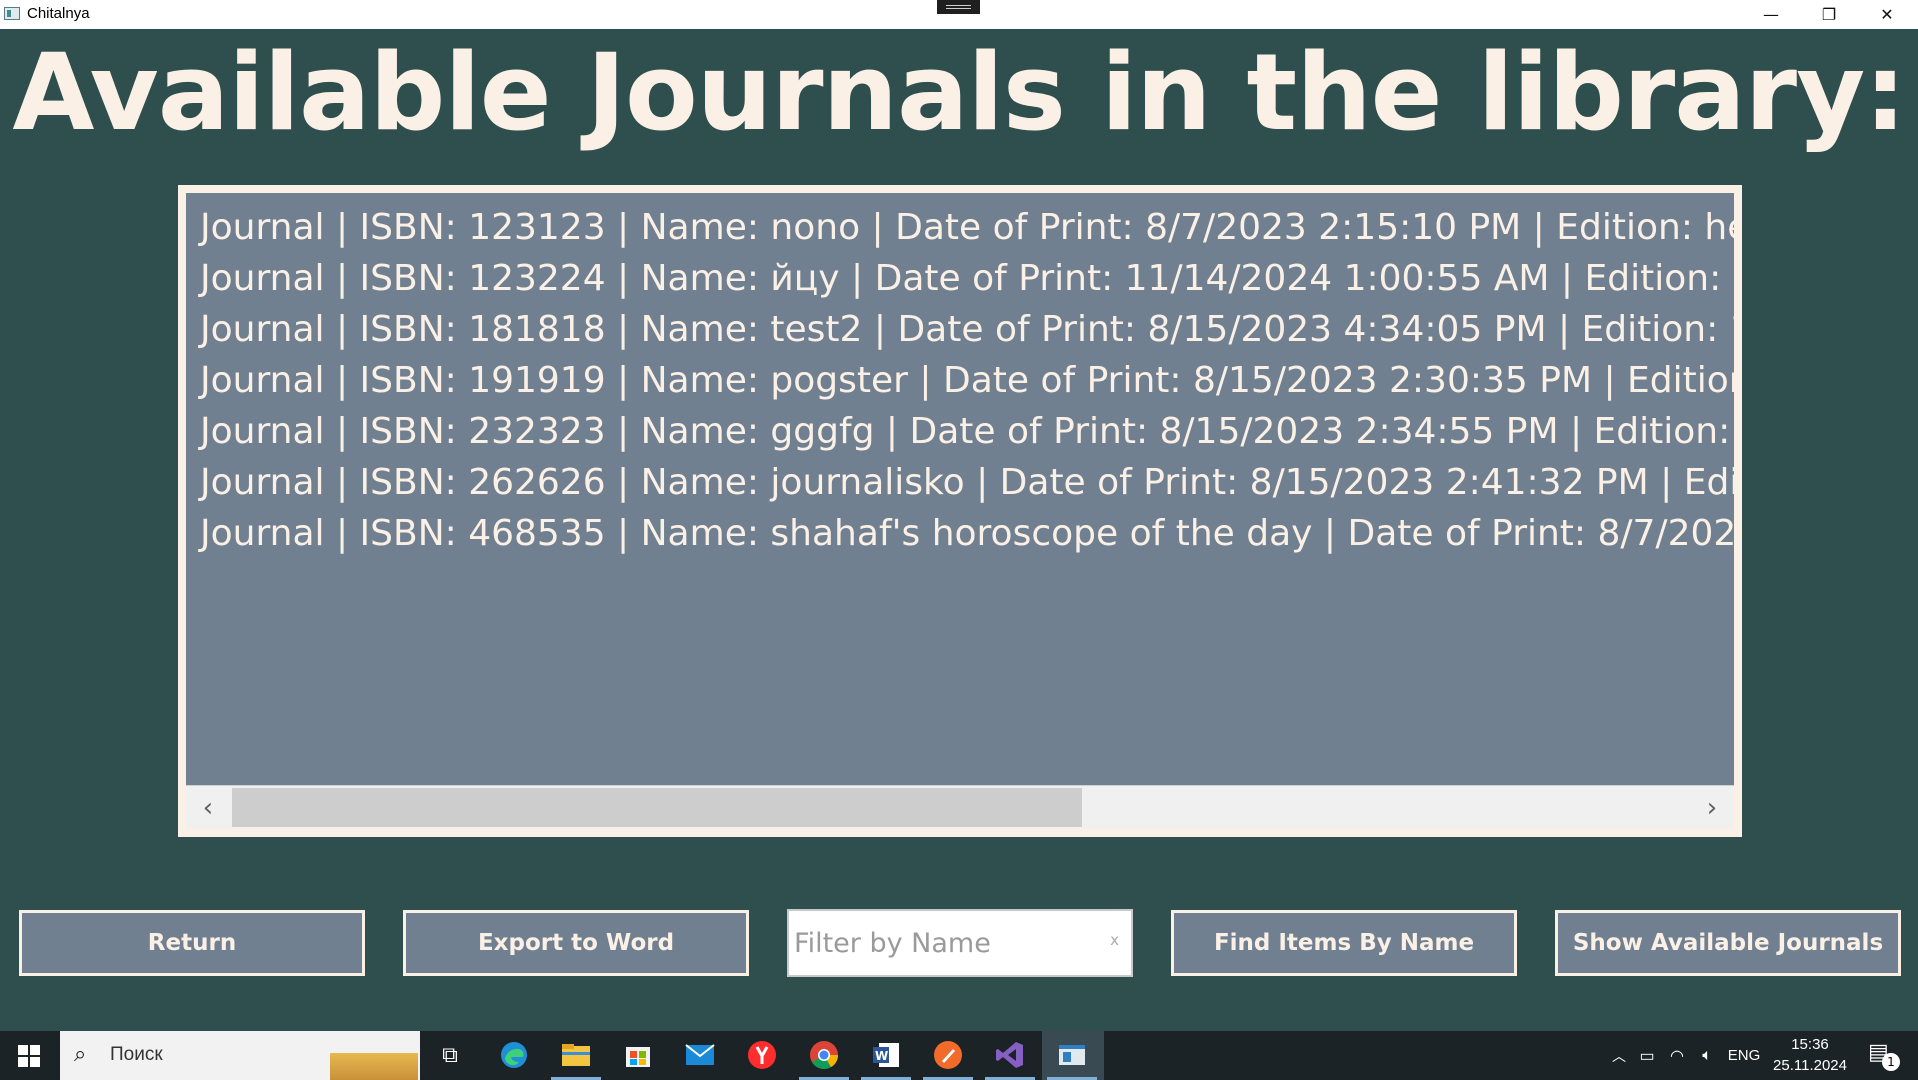 This screenshot has height=1080, width=1918. What do you see at coordinates (1829, 14) in the screenshot?
I see `restore-button: ❐` at bounding box center [1829, 14].